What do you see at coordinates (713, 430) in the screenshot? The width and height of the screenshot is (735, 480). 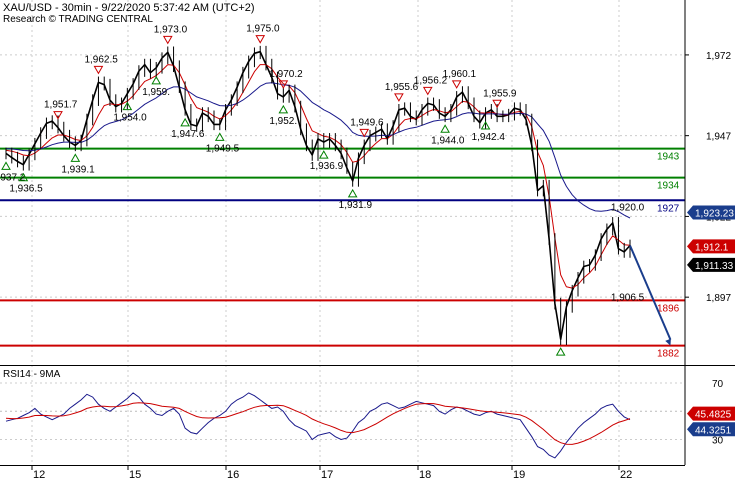 I see `rsi-tag-label-1: 44.3251` at bounding box center [713, 430].